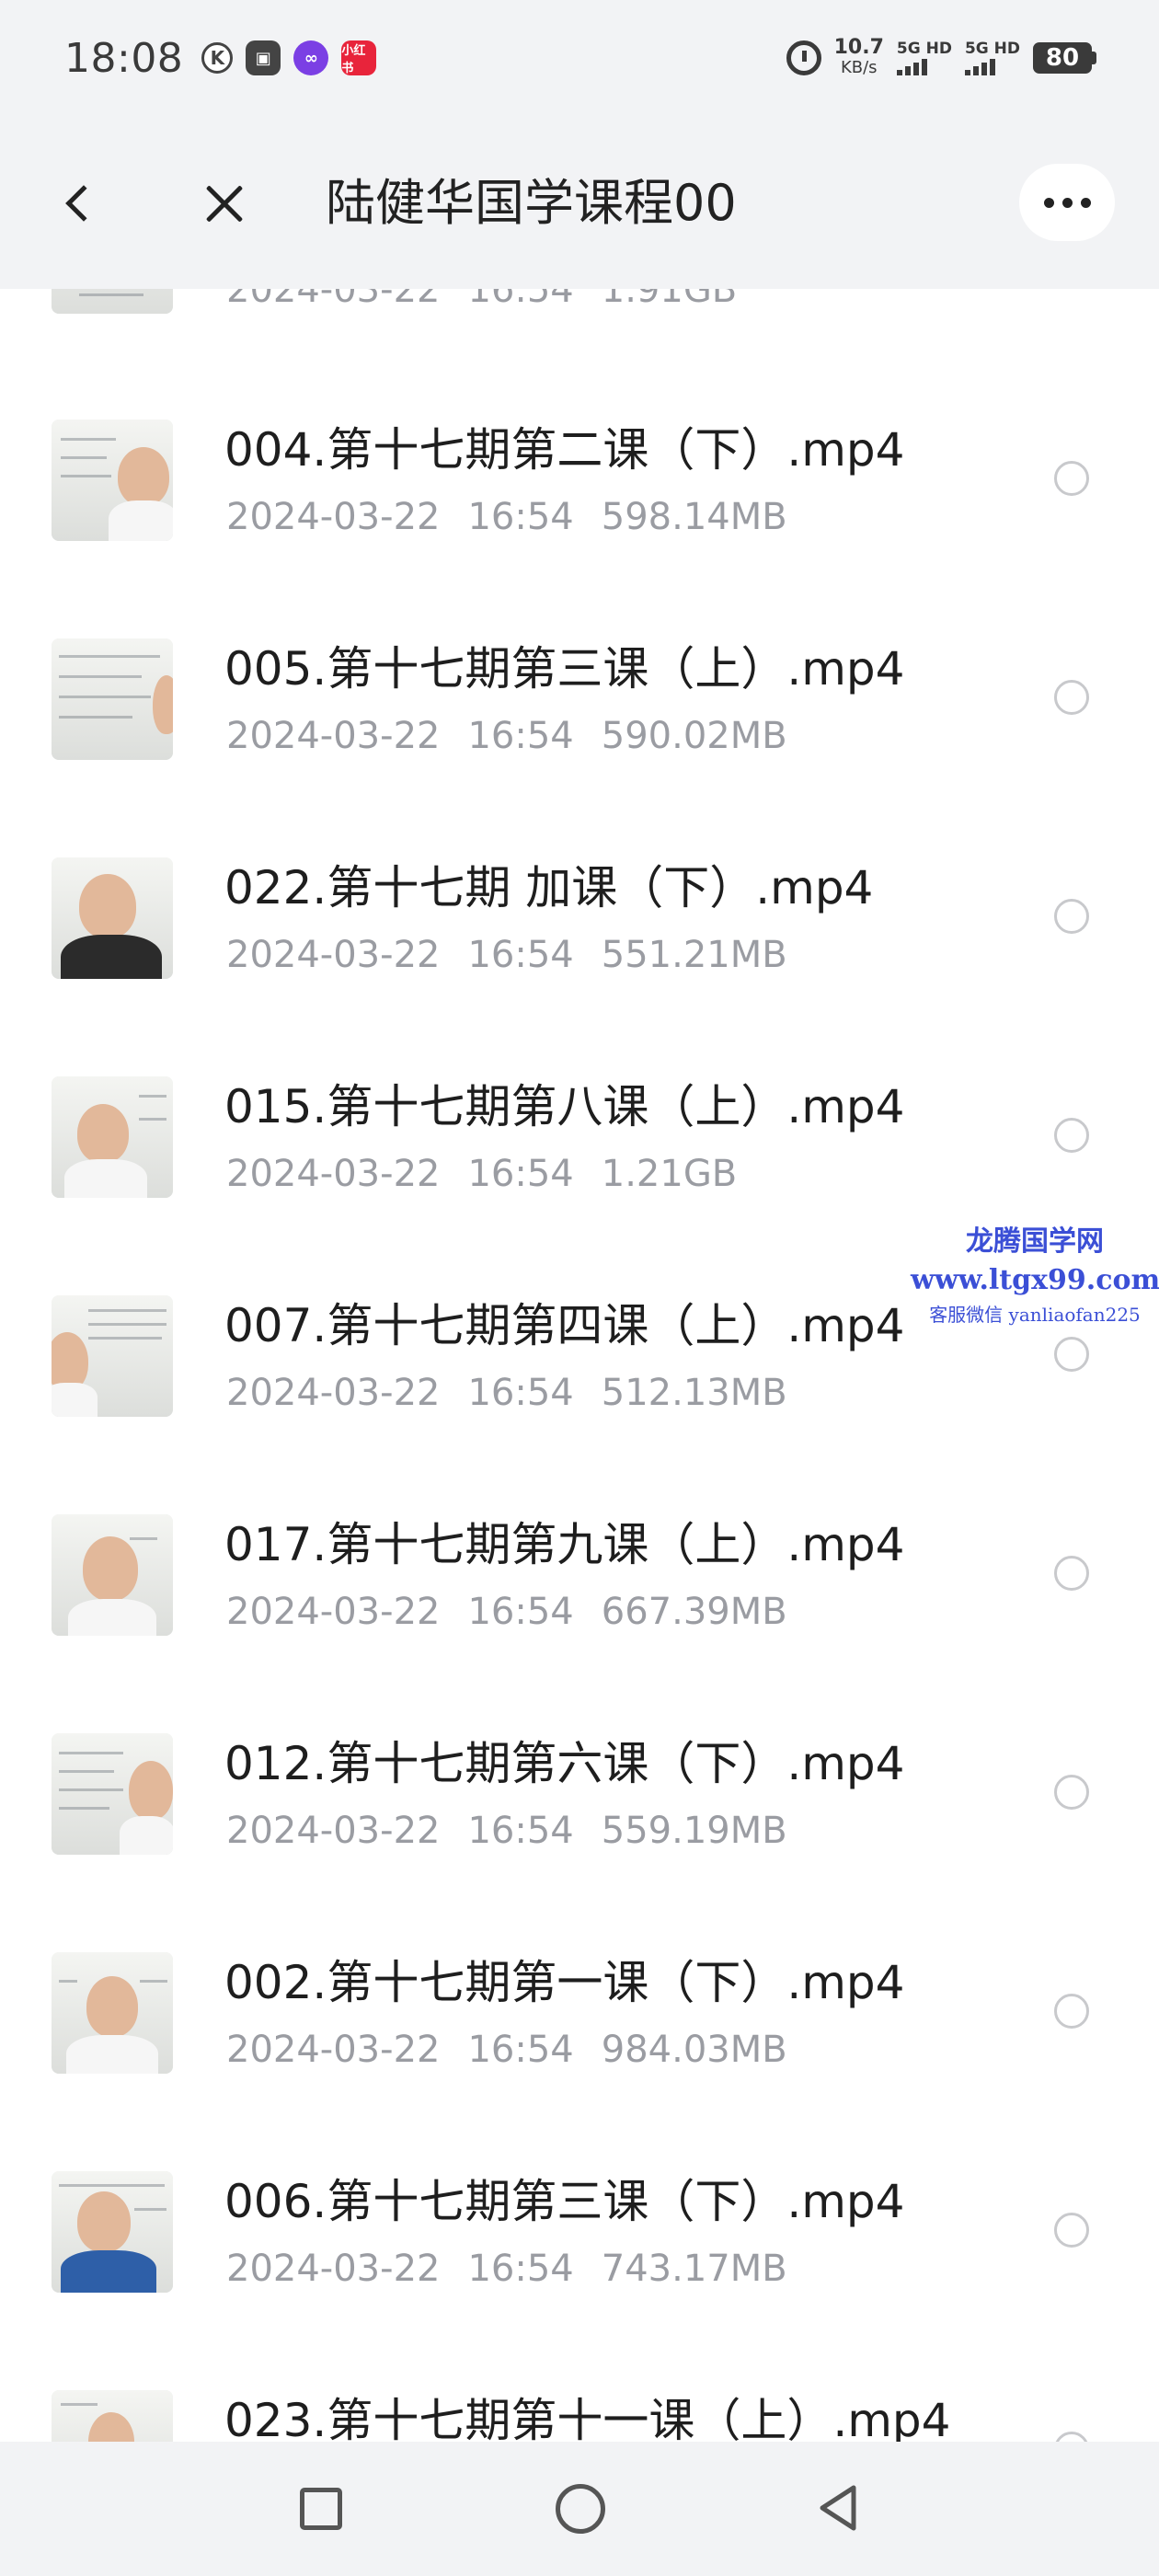 The height and width of the screenshot is (2576, 1159). I want to click on recent-apps-button, so click(321, 2509).